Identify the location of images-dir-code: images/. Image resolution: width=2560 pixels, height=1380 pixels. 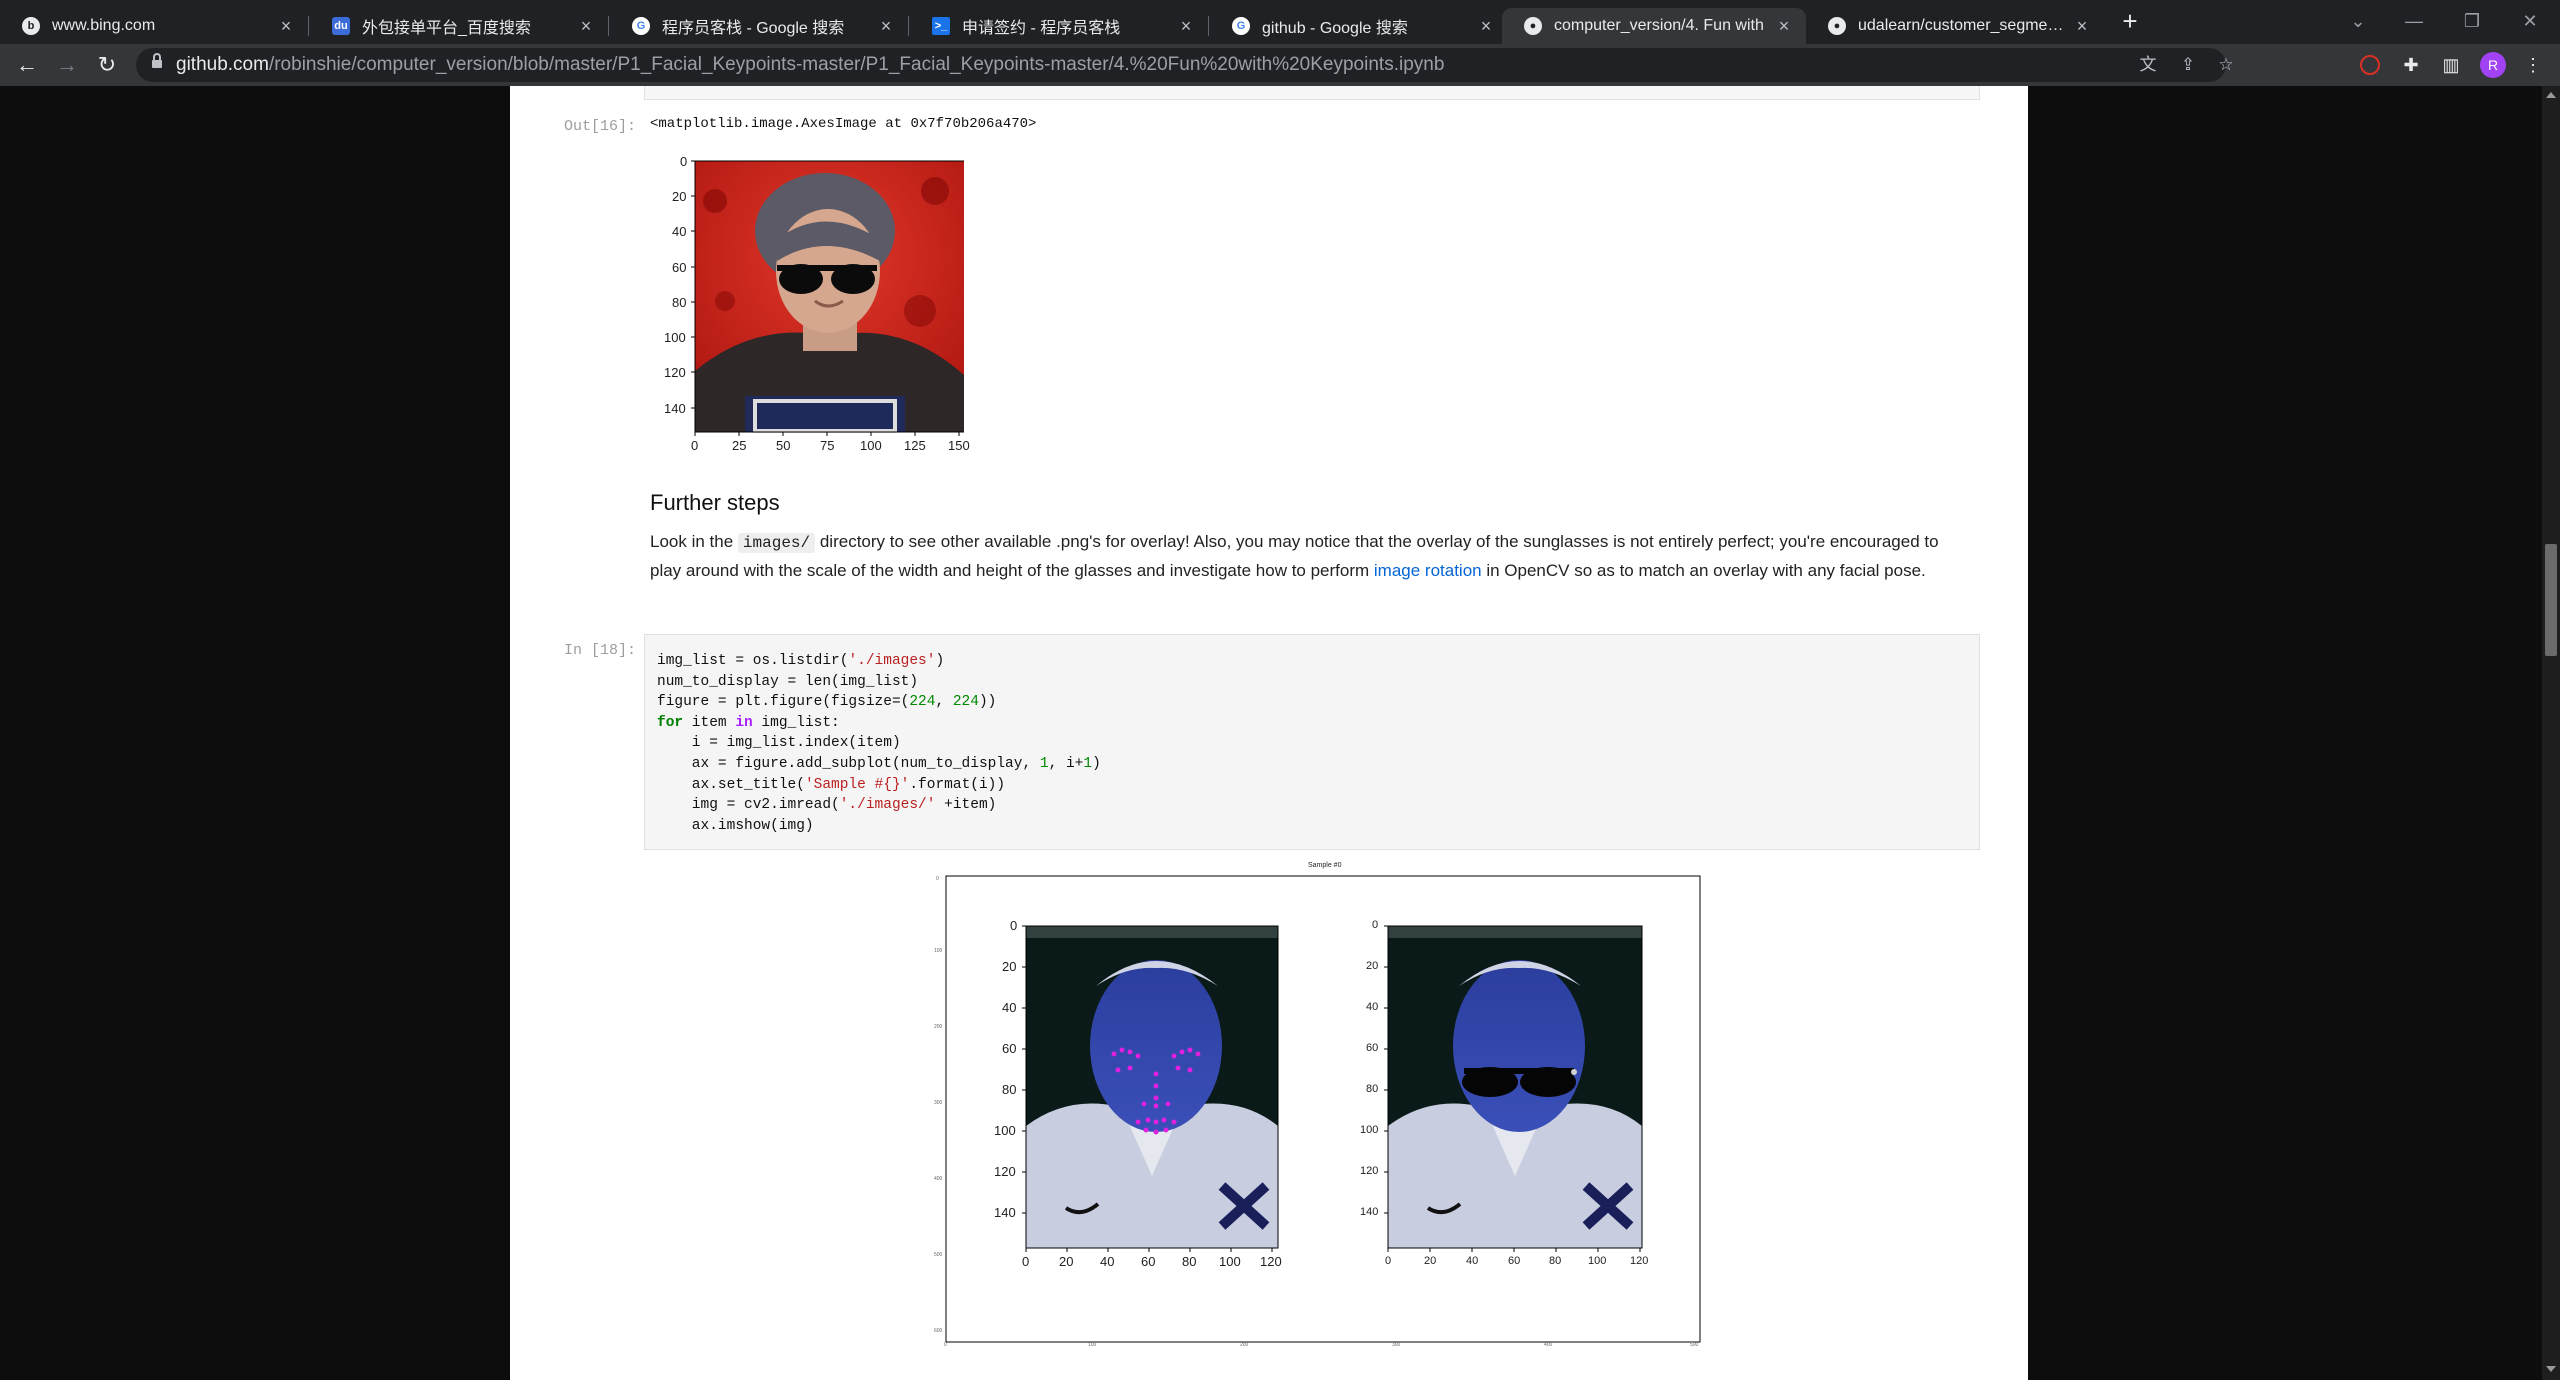
(776, 543).